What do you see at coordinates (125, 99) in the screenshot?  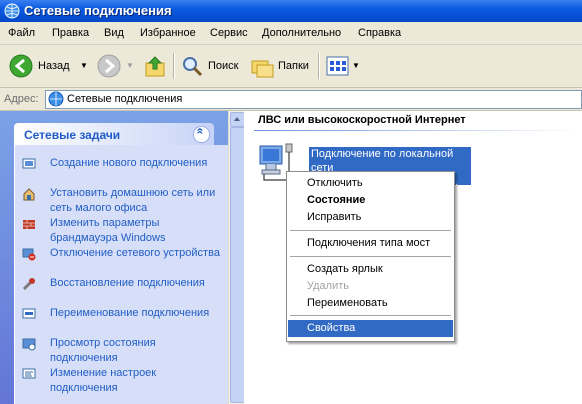 I see `address-value: Сетевые подключения` at bounding box center [125, 99].